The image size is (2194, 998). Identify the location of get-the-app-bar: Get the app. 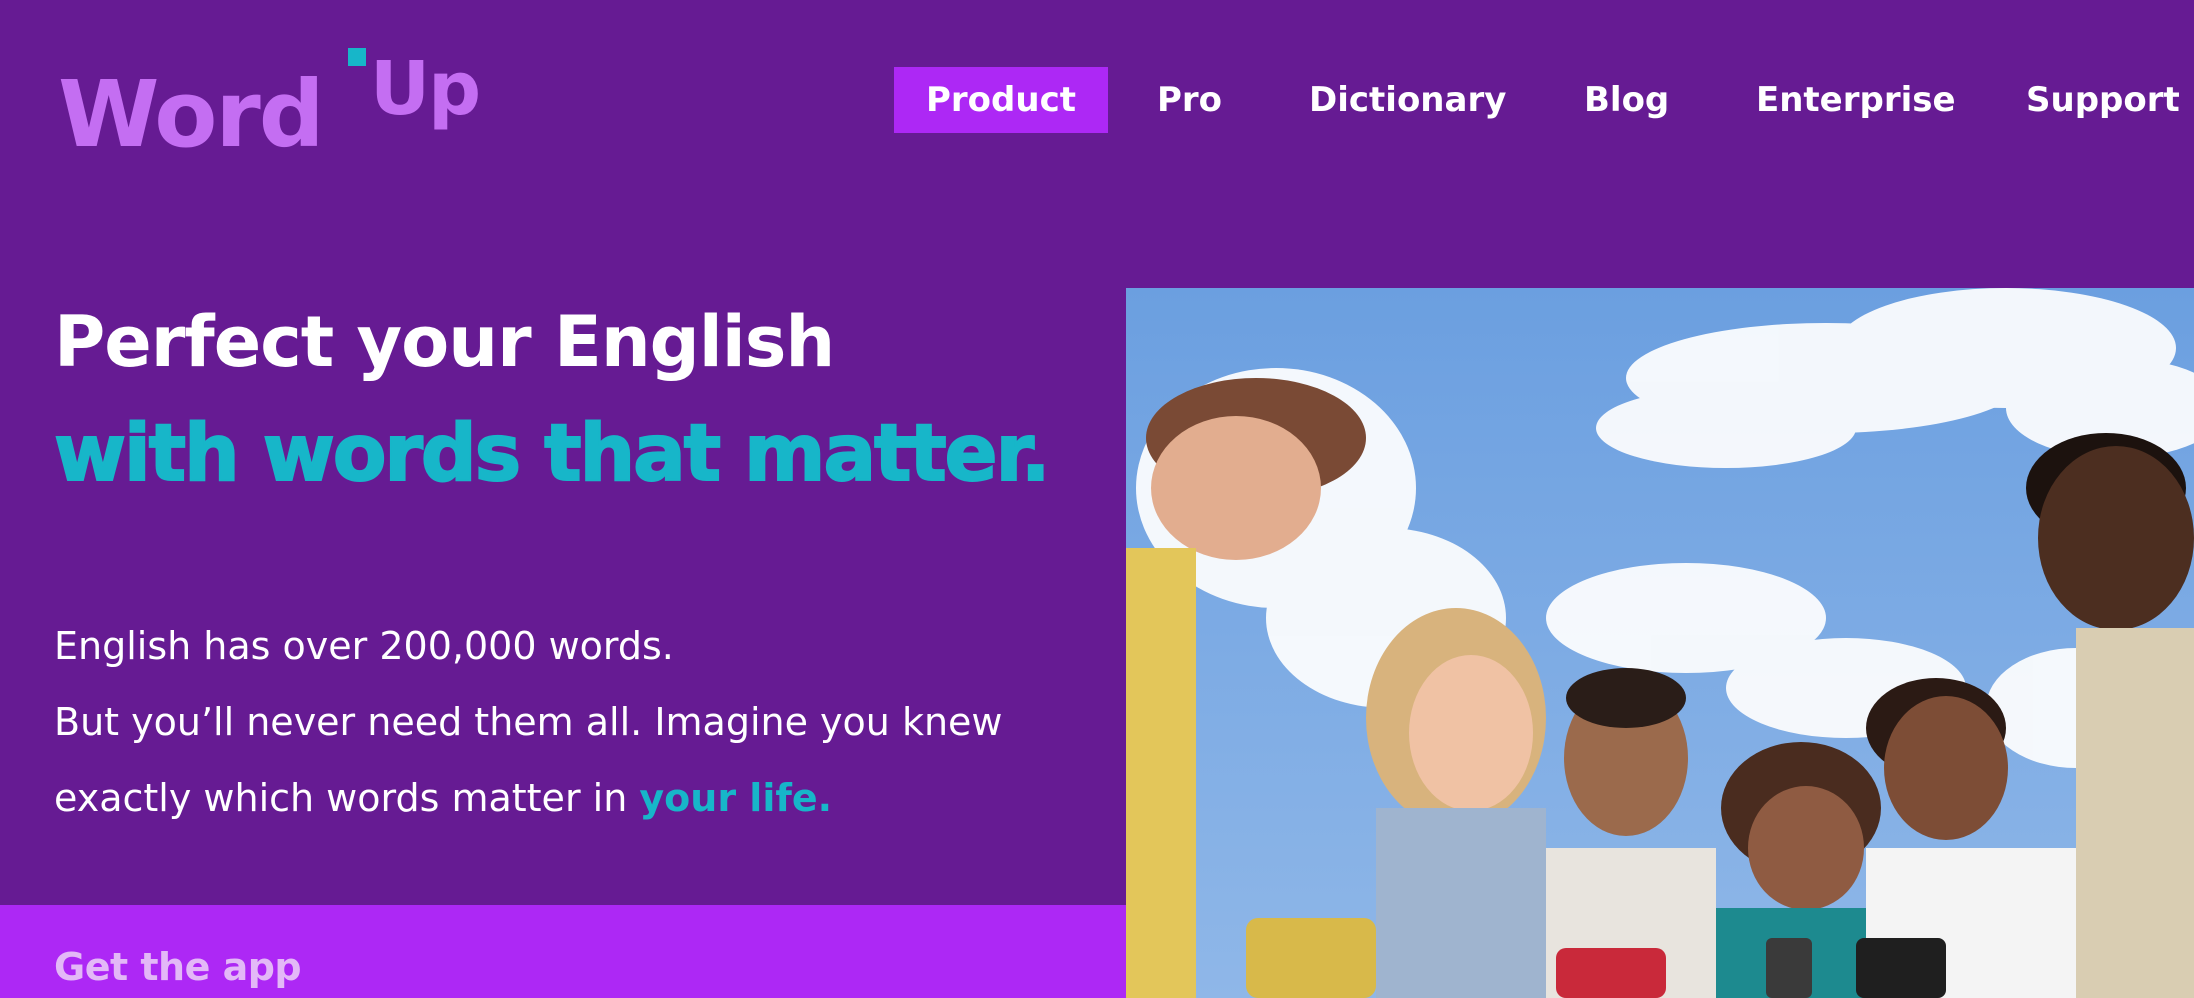
(563, 951).